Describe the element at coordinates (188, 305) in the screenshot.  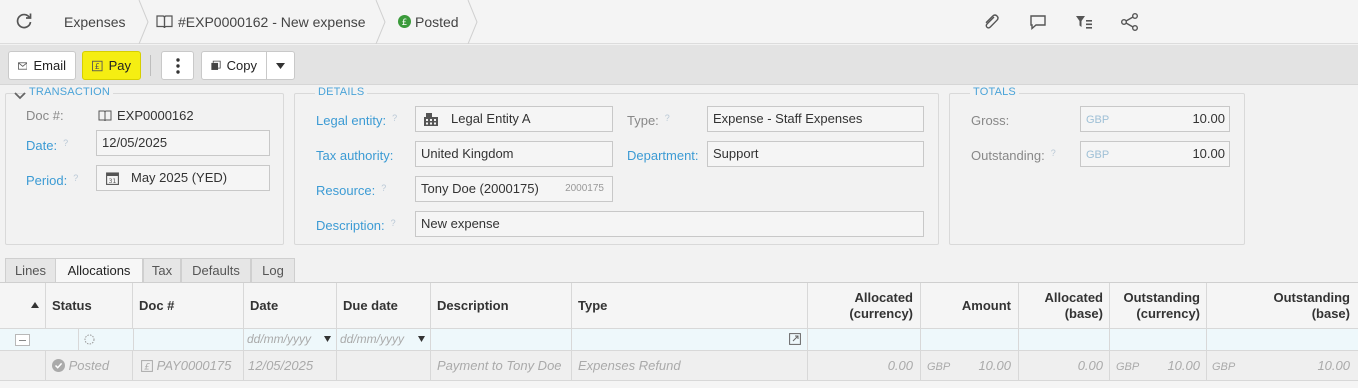
I see `column-header-doc: Doc #` at that location.